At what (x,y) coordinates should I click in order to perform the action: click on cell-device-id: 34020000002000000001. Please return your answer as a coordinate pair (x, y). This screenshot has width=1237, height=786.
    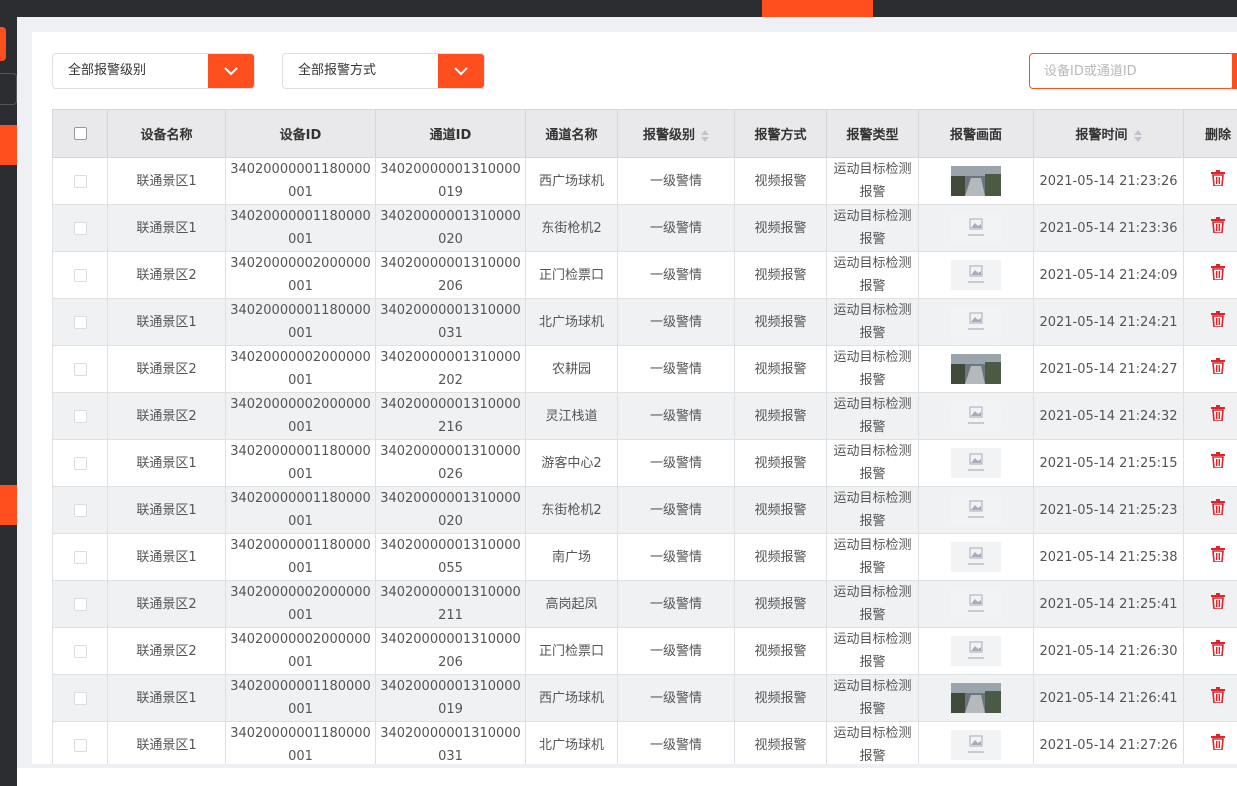
    Looking at the image, I should click on (300, 604).